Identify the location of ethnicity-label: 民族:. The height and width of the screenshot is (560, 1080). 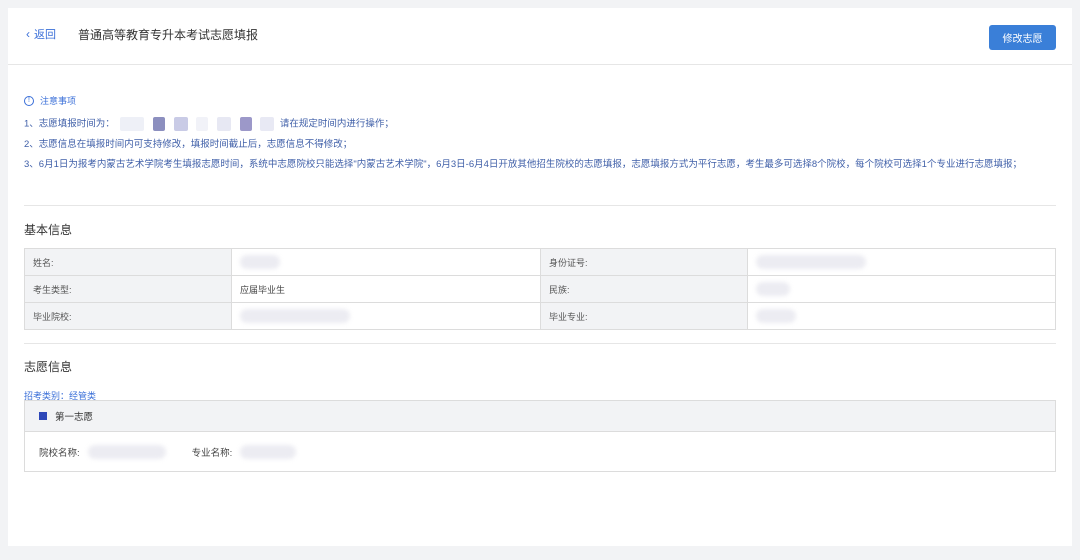
(644, 289).